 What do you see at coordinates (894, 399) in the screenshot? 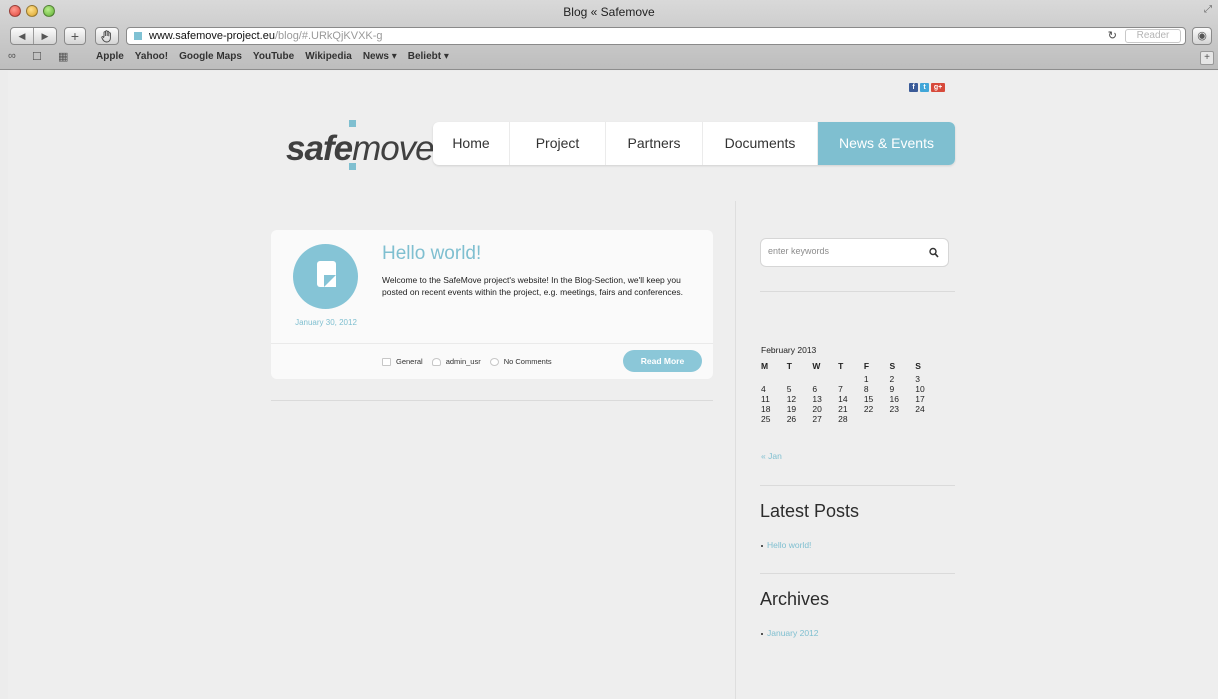
I see `calendar-day: 16` at bounding box center [894, 399].